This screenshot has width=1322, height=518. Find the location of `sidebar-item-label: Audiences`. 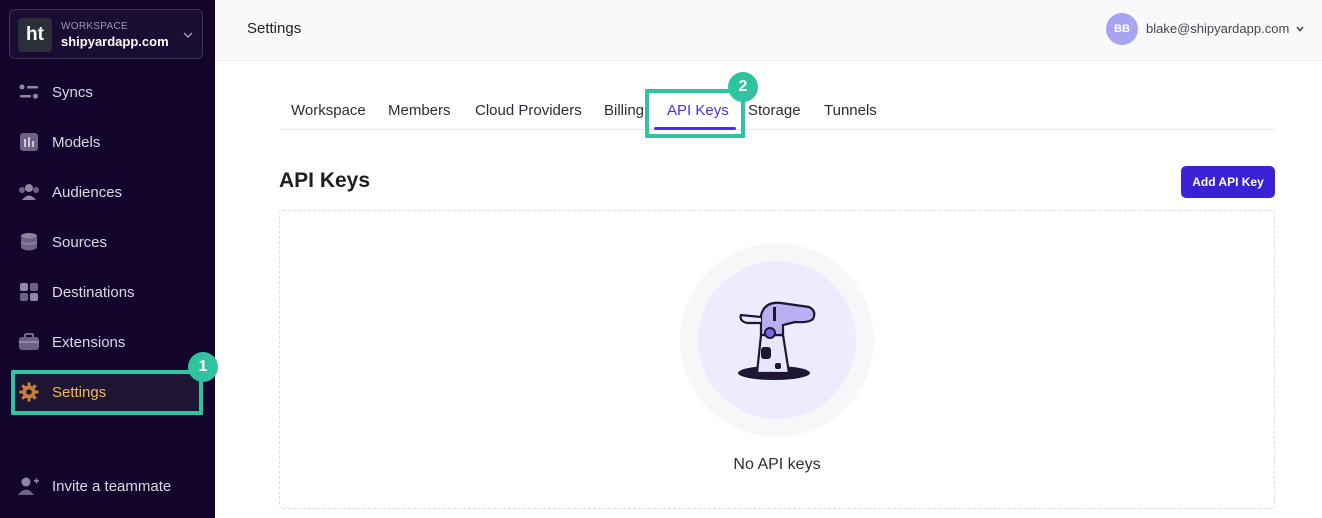

sidebar-item-label: Audiences is located at coordinates (87, 192).